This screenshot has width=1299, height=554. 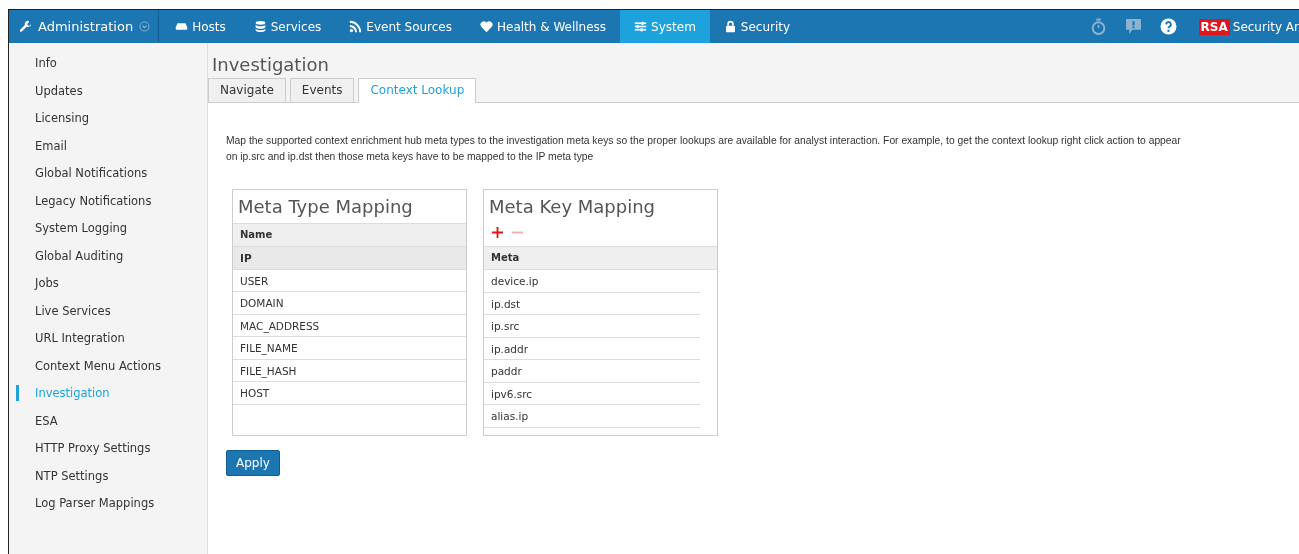 I want to click on table-row: alias.ip, so click(x=592, y=416).